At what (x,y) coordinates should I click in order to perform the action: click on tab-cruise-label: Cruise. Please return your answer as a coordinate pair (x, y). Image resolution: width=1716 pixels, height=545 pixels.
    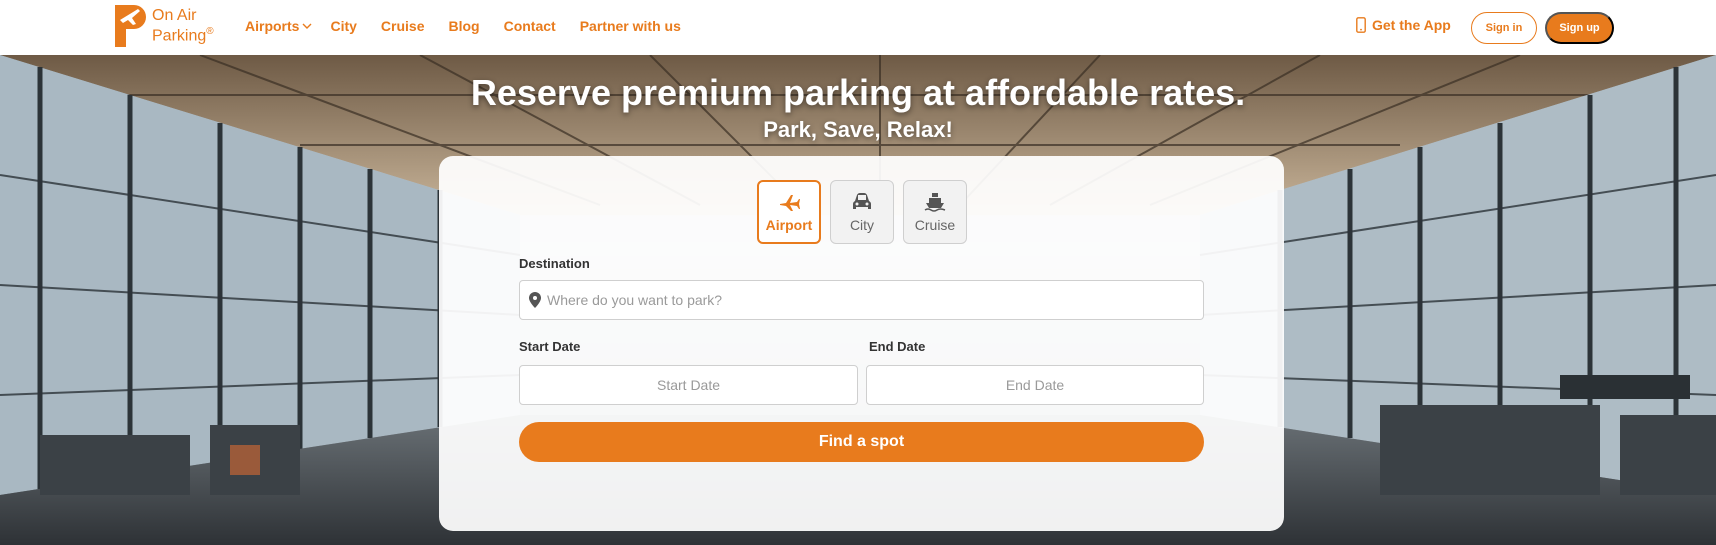
    Looking at the image, I should click on (935, 224).